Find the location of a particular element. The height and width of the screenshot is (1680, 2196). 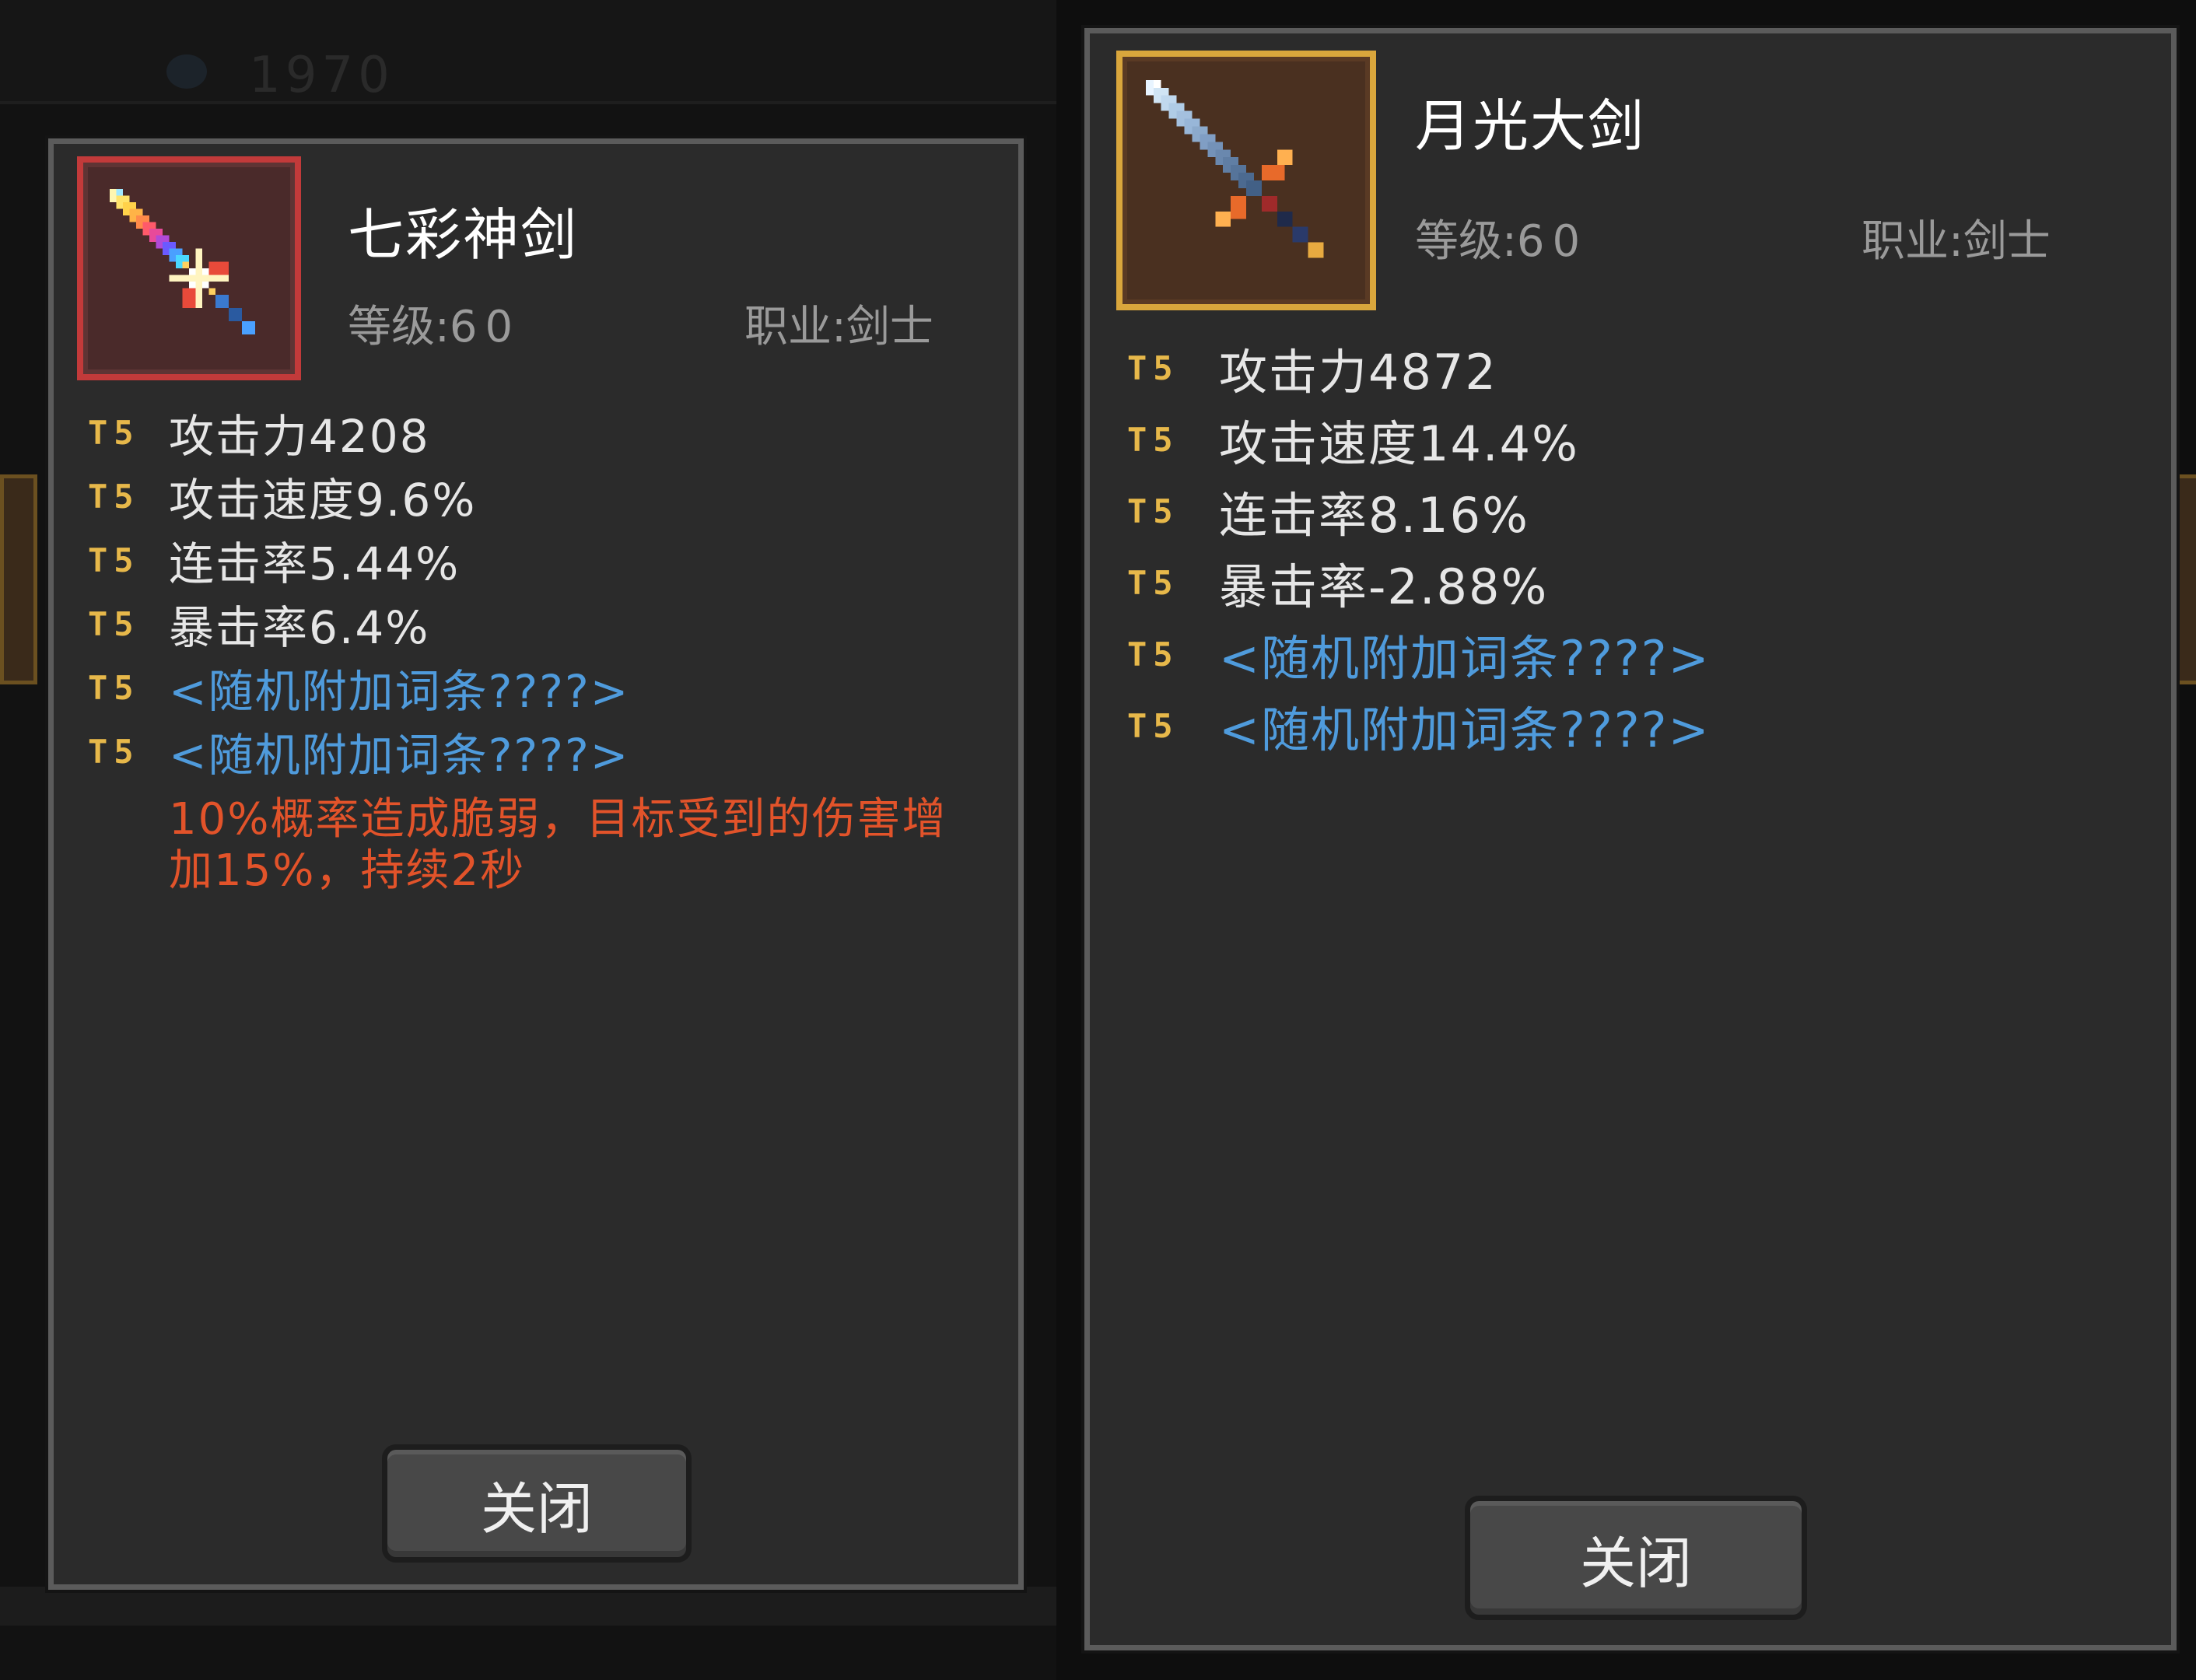

stat-text: 攻击力4208 is located at coordinates (299, 437).